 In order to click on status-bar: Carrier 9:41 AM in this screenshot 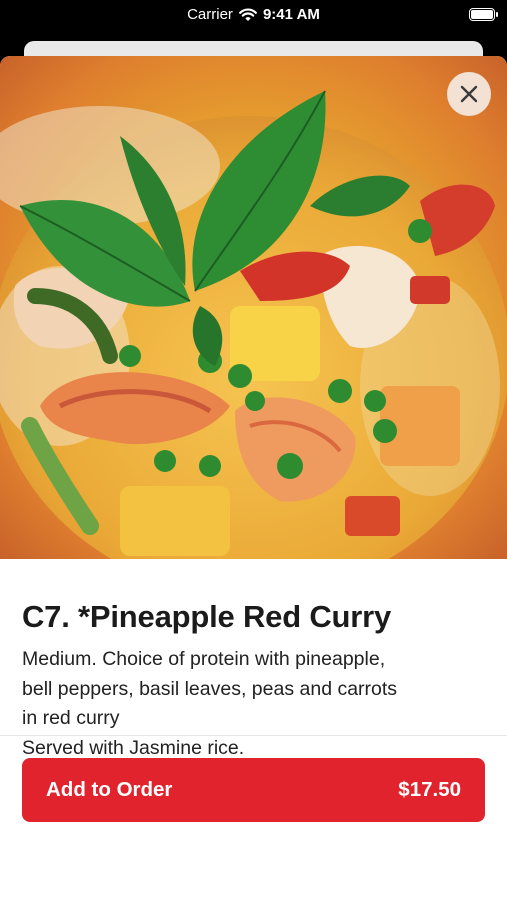, I will do `click(253, 17)`.